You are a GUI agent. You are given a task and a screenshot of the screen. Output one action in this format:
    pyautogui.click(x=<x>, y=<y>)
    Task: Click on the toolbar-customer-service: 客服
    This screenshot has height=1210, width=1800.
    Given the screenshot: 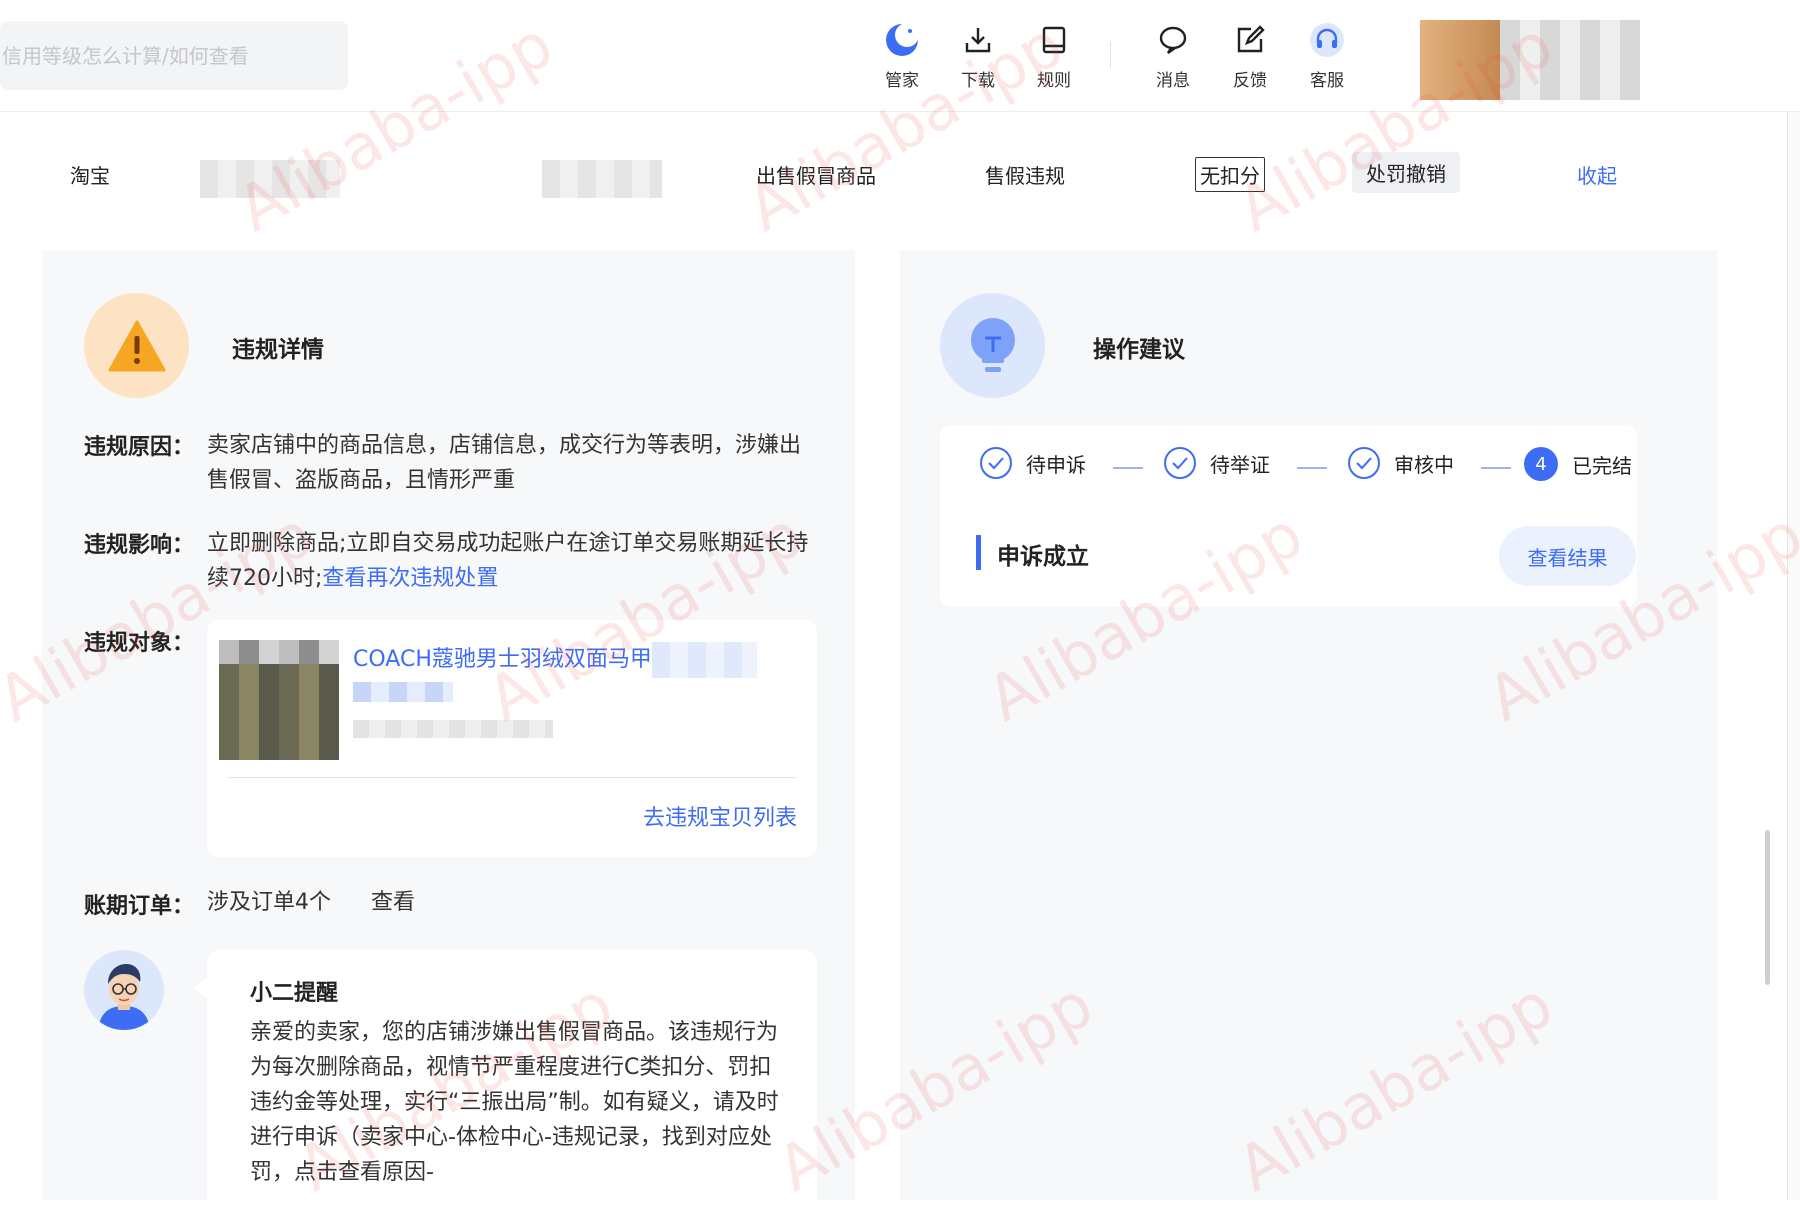 What is the action you would take?
    pyautogui.click(x=1327, y=55)
    